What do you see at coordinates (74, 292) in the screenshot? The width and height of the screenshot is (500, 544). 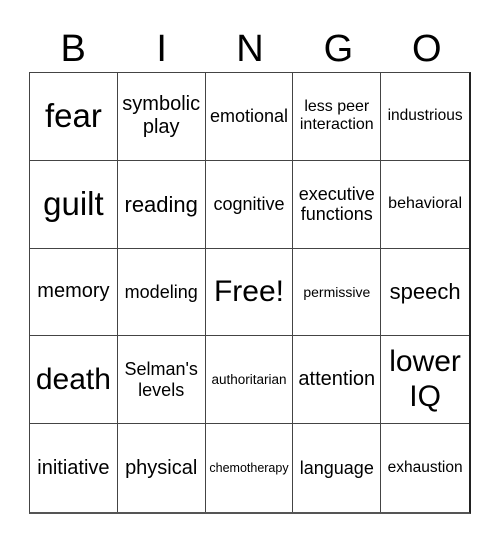 I see `bingo-cell: memory` at bounding box center [74, 292].